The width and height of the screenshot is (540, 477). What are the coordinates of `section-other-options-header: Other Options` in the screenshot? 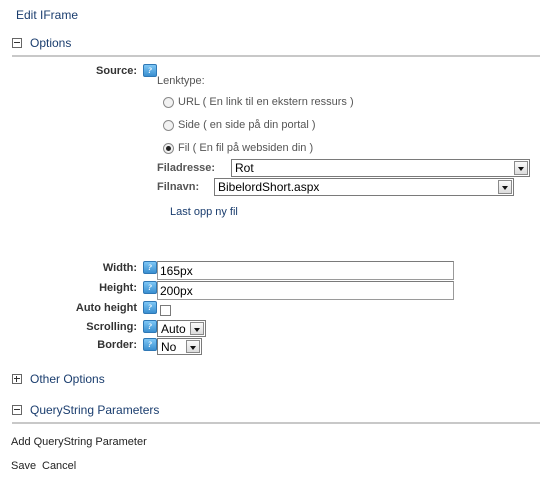 It's located at (58, 379).